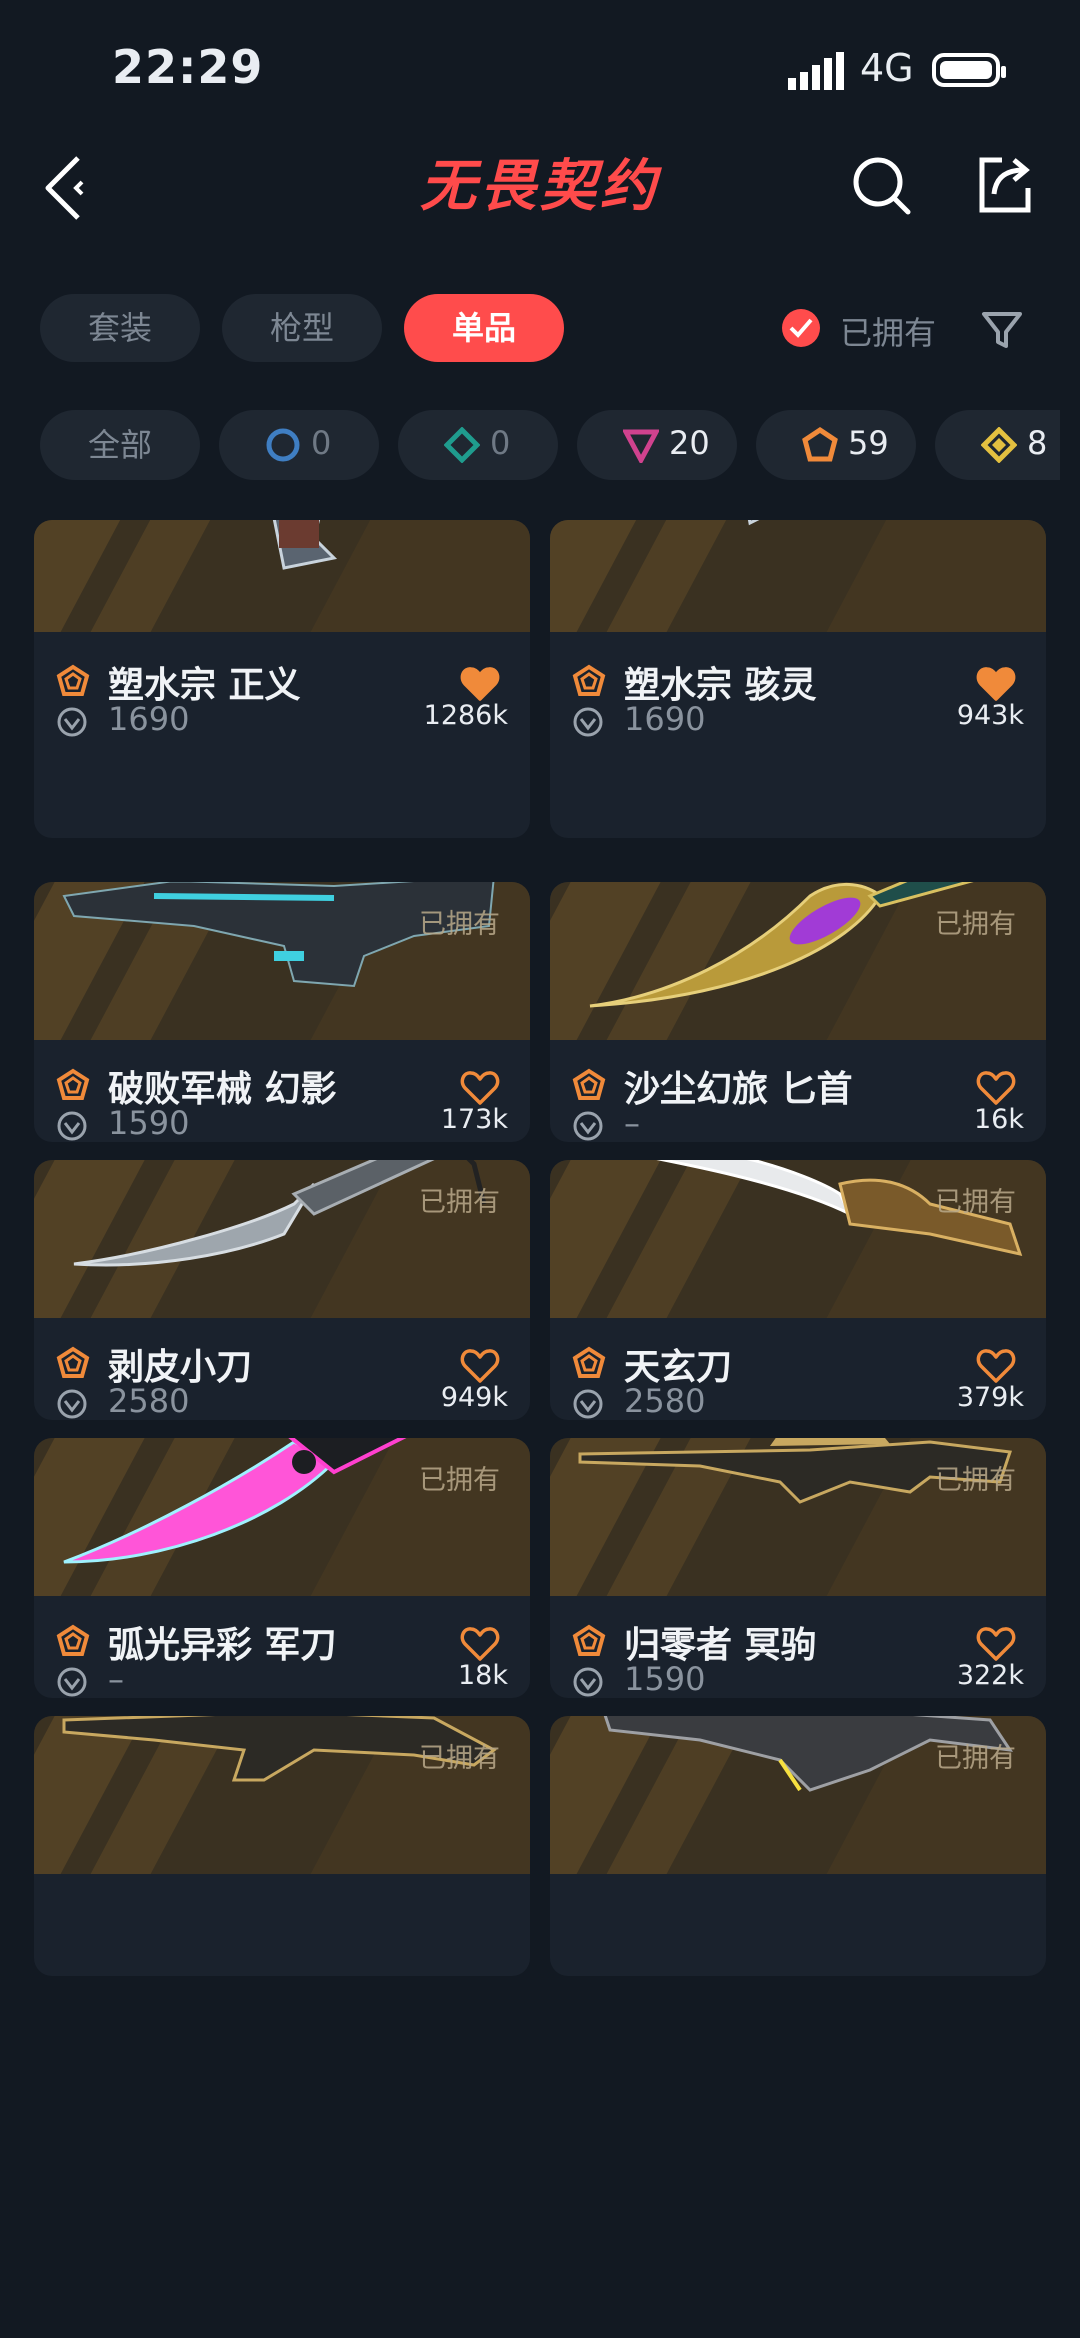 The height and width of the screenshot is (2338, 1080). I want to click on network-type: 4G, so click(887, 68).